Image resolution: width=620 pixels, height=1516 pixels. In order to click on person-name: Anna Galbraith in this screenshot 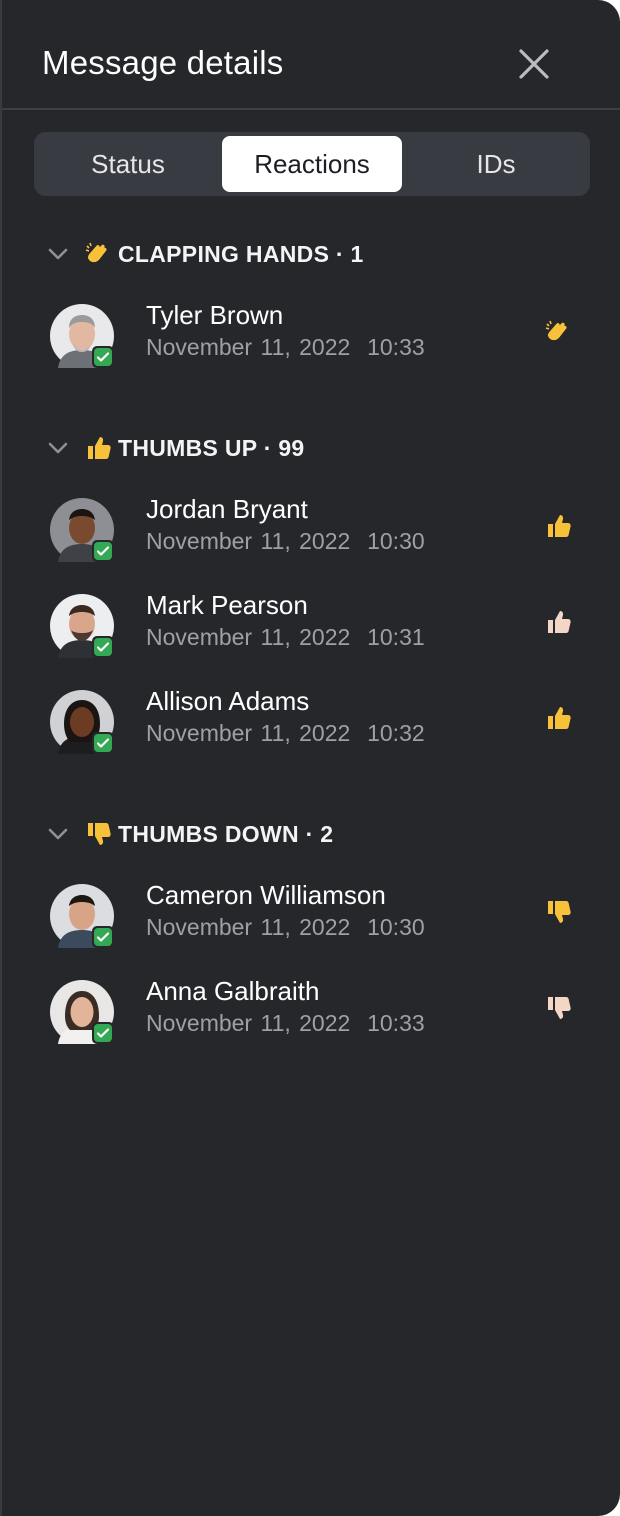, I will do `click(233, 991)`.